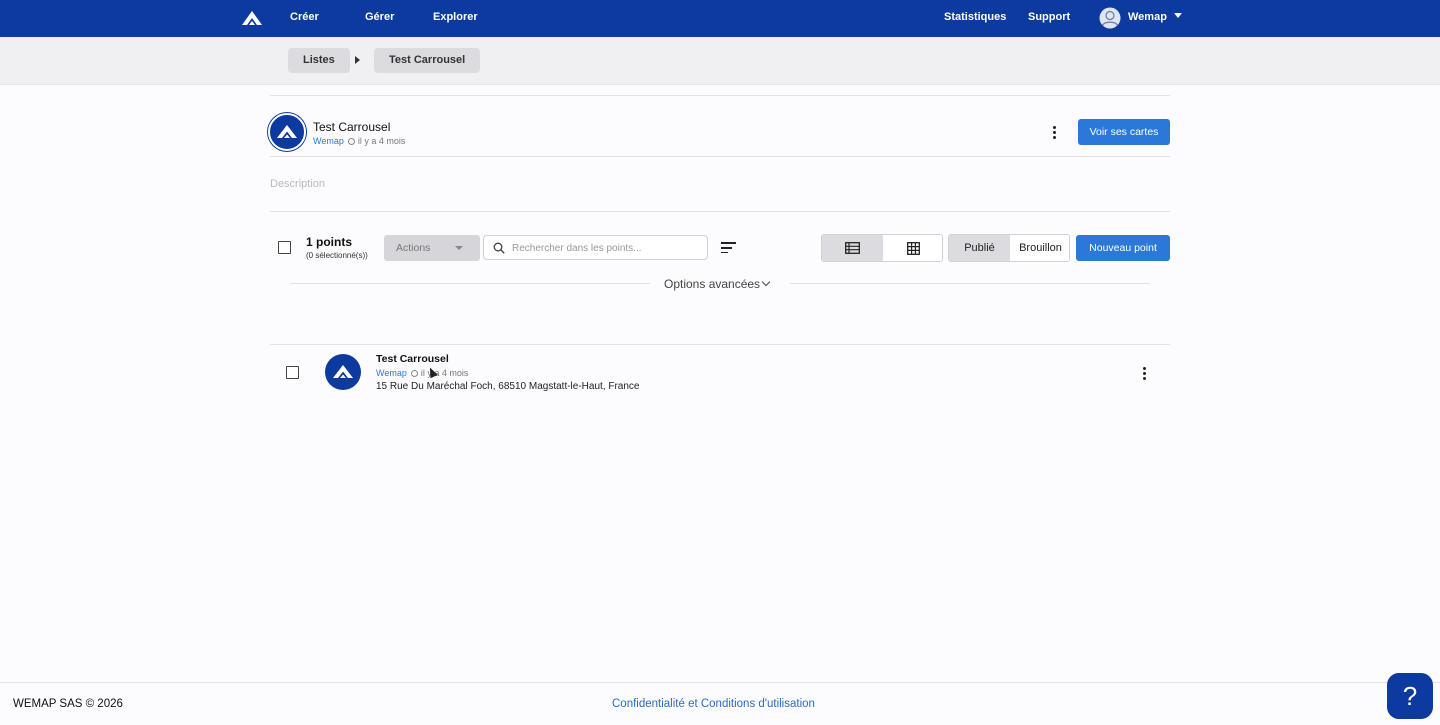 This screenshot has height=725, width=1440. I want to click on points-count: 1 points, so click(329, 242).